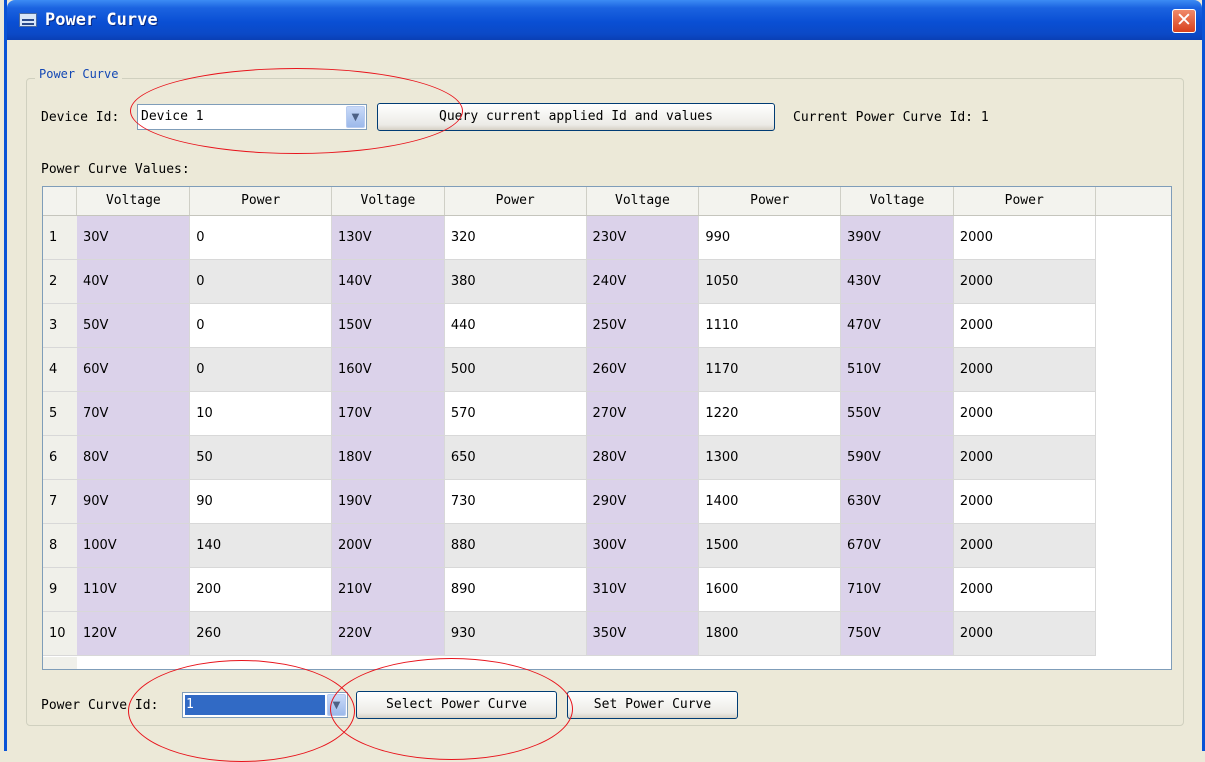 The height and width of the screenshot is (762, 1205). What do you see at coordinates (604, 20) in the screenshot?
I see `title-bar: Power Curve ✕` at bounding box center [604, 20].